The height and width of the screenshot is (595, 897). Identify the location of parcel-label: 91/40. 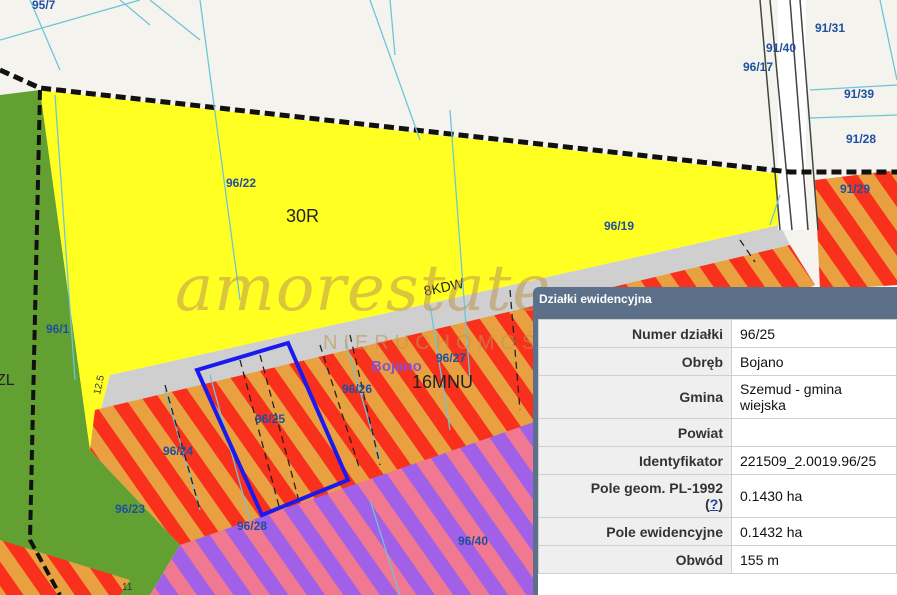
(781, 48).